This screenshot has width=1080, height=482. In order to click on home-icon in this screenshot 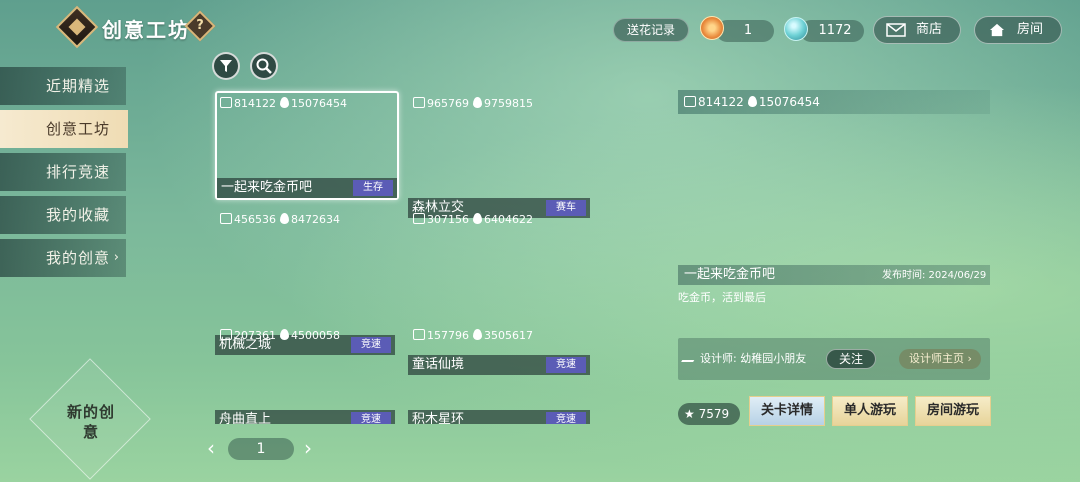, I will do `click(997, 30)`.